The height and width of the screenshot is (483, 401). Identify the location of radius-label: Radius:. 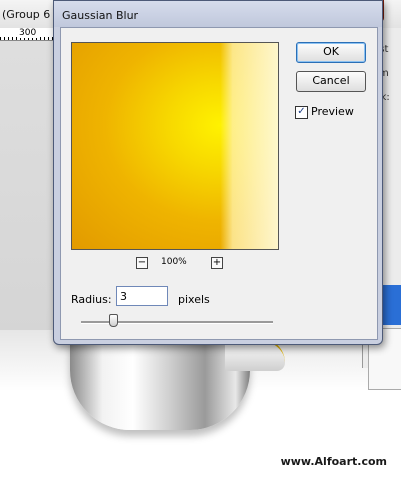
(91, 299).